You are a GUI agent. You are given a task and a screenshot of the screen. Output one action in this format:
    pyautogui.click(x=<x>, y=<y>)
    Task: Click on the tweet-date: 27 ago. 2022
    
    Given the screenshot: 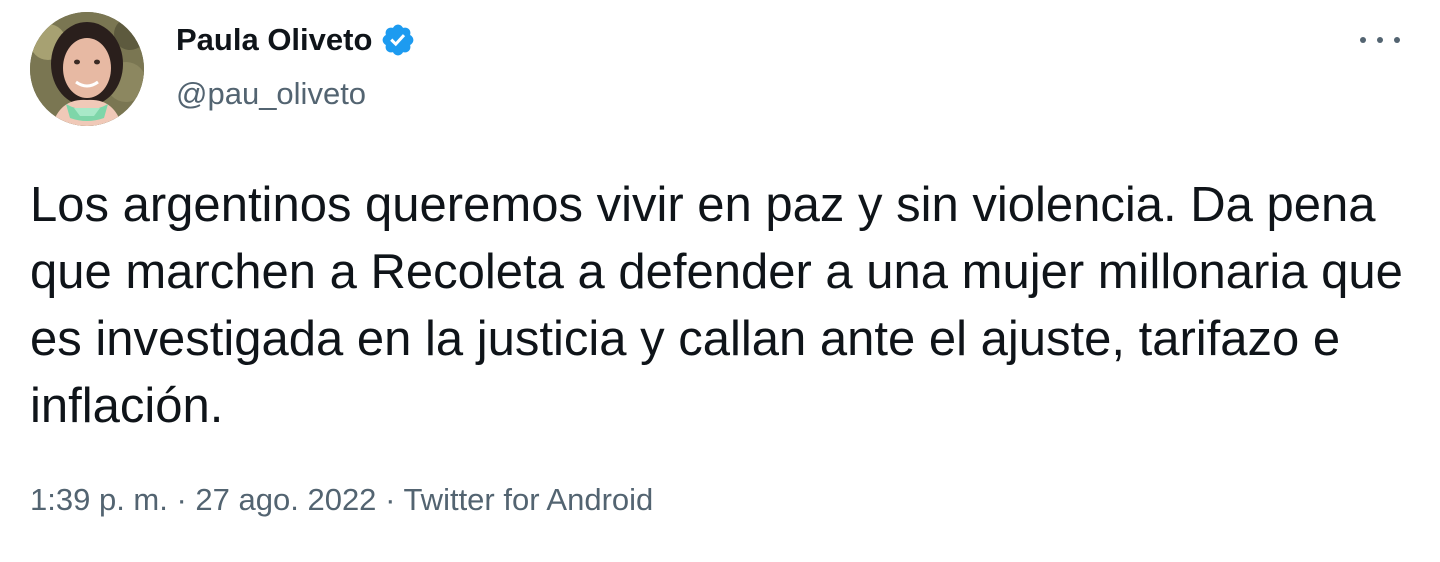 What is the action you would take?
    pyautogui.click(x=285, y=499)
    